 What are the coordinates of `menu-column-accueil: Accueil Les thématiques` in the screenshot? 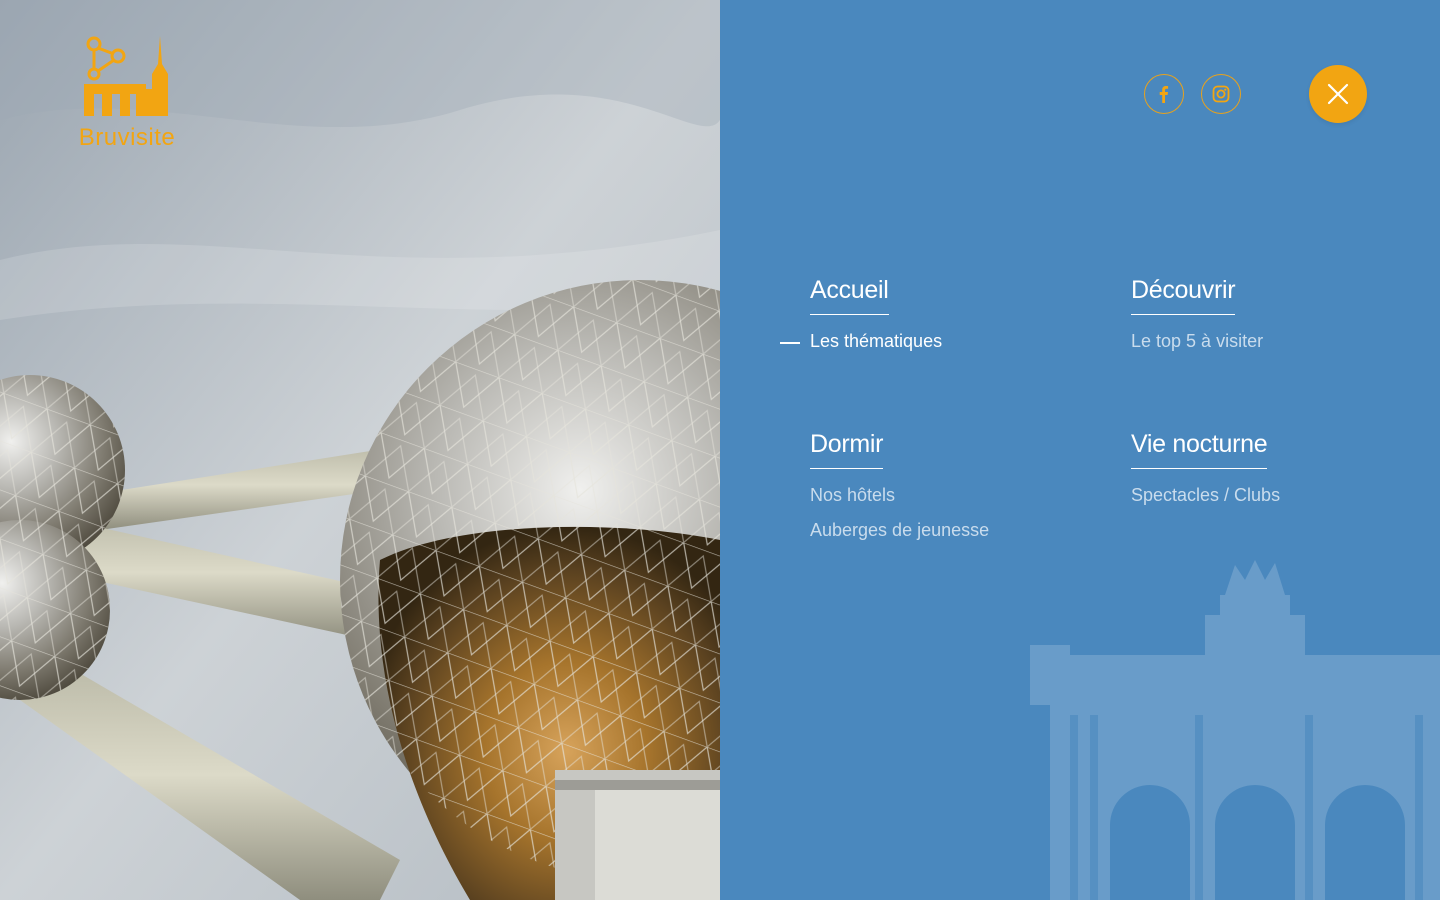 It's located at (860, 314).